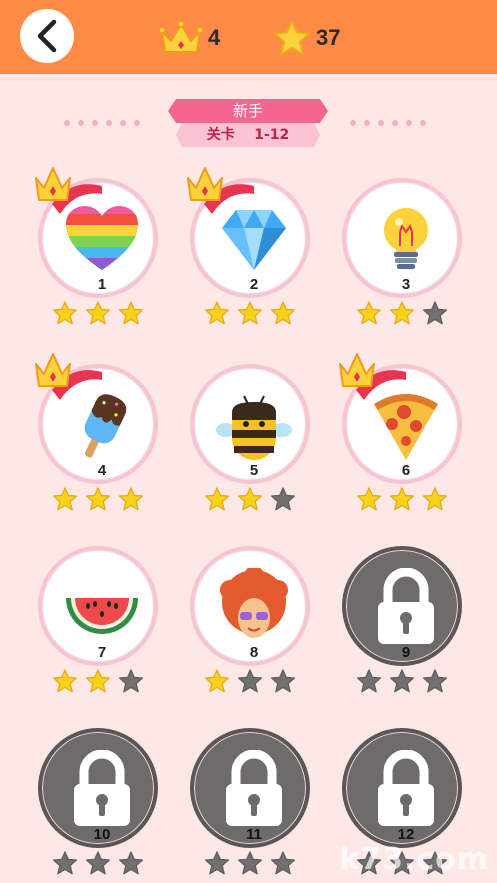 The height and width of the screenshot is (883, 497). I want to click on banner-dots-left, so click(102, 123).